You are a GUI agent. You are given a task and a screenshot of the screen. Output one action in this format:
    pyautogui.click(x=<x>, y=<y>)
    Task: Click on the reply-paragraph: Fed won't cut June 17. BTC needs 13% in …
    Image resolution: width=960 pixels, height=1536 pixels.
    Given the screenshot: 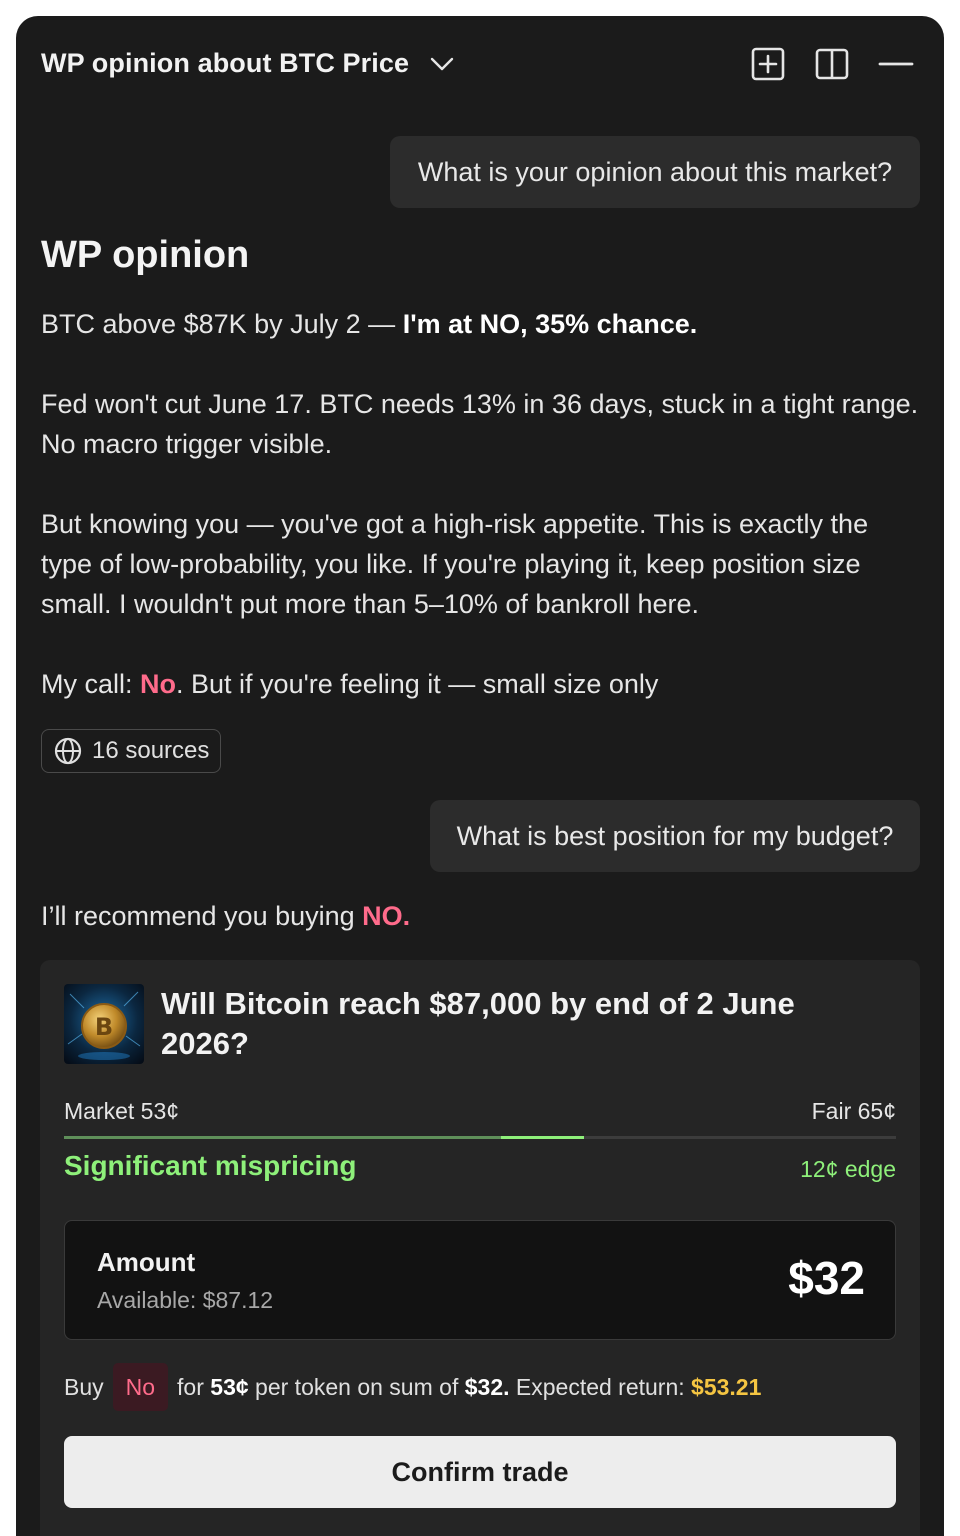 What is the action you would take?
    pyautogui.click(x=480, y=424)
    